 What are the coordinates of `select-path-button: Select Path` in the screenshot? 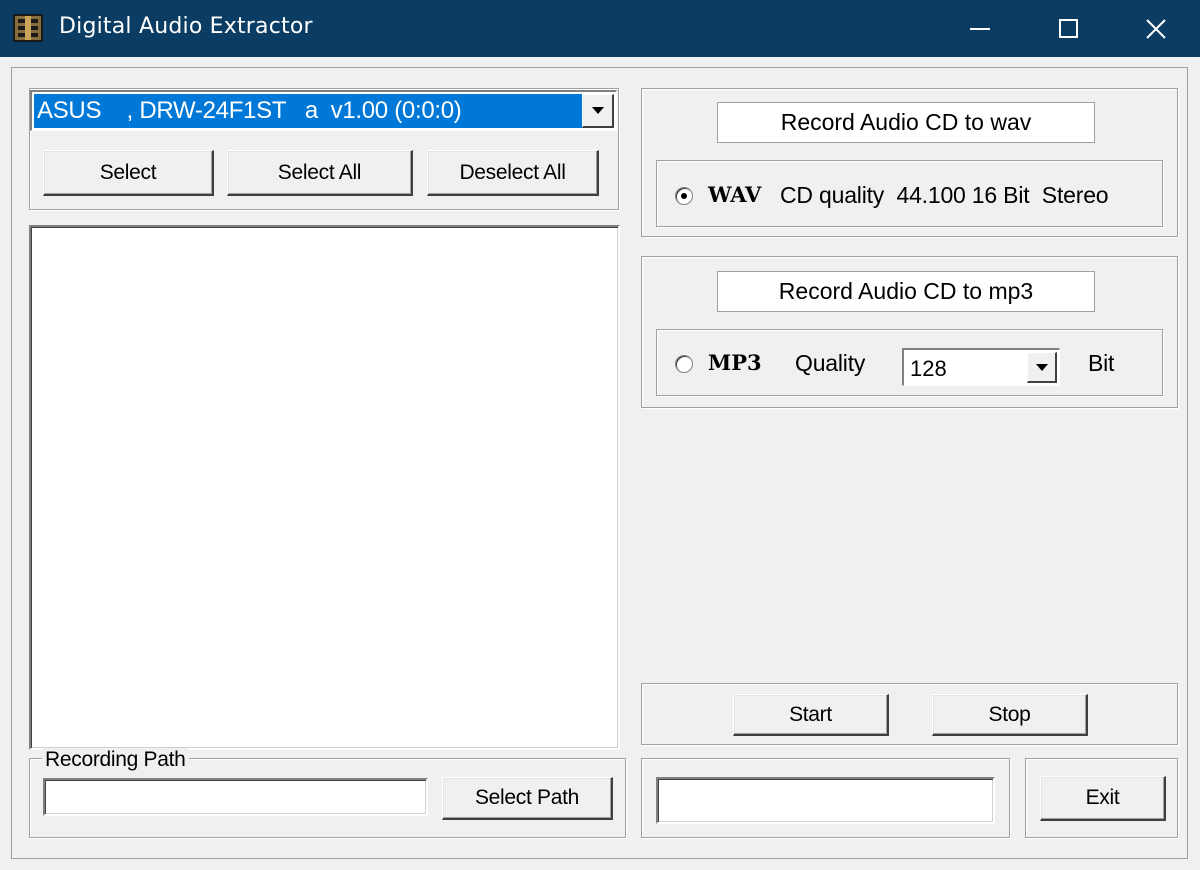 It's located at (527, 798).